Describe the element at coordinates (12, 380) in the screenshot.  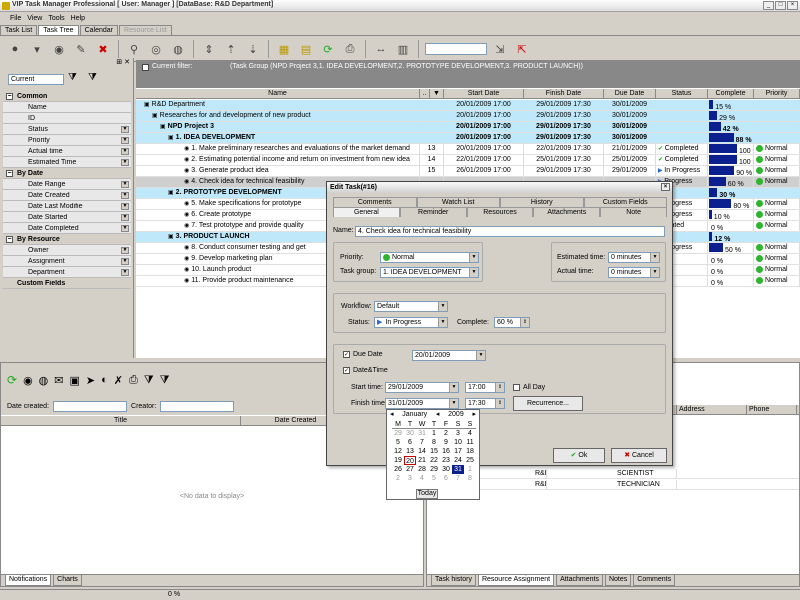
I see `refresh-icon: ⟳` at that location.